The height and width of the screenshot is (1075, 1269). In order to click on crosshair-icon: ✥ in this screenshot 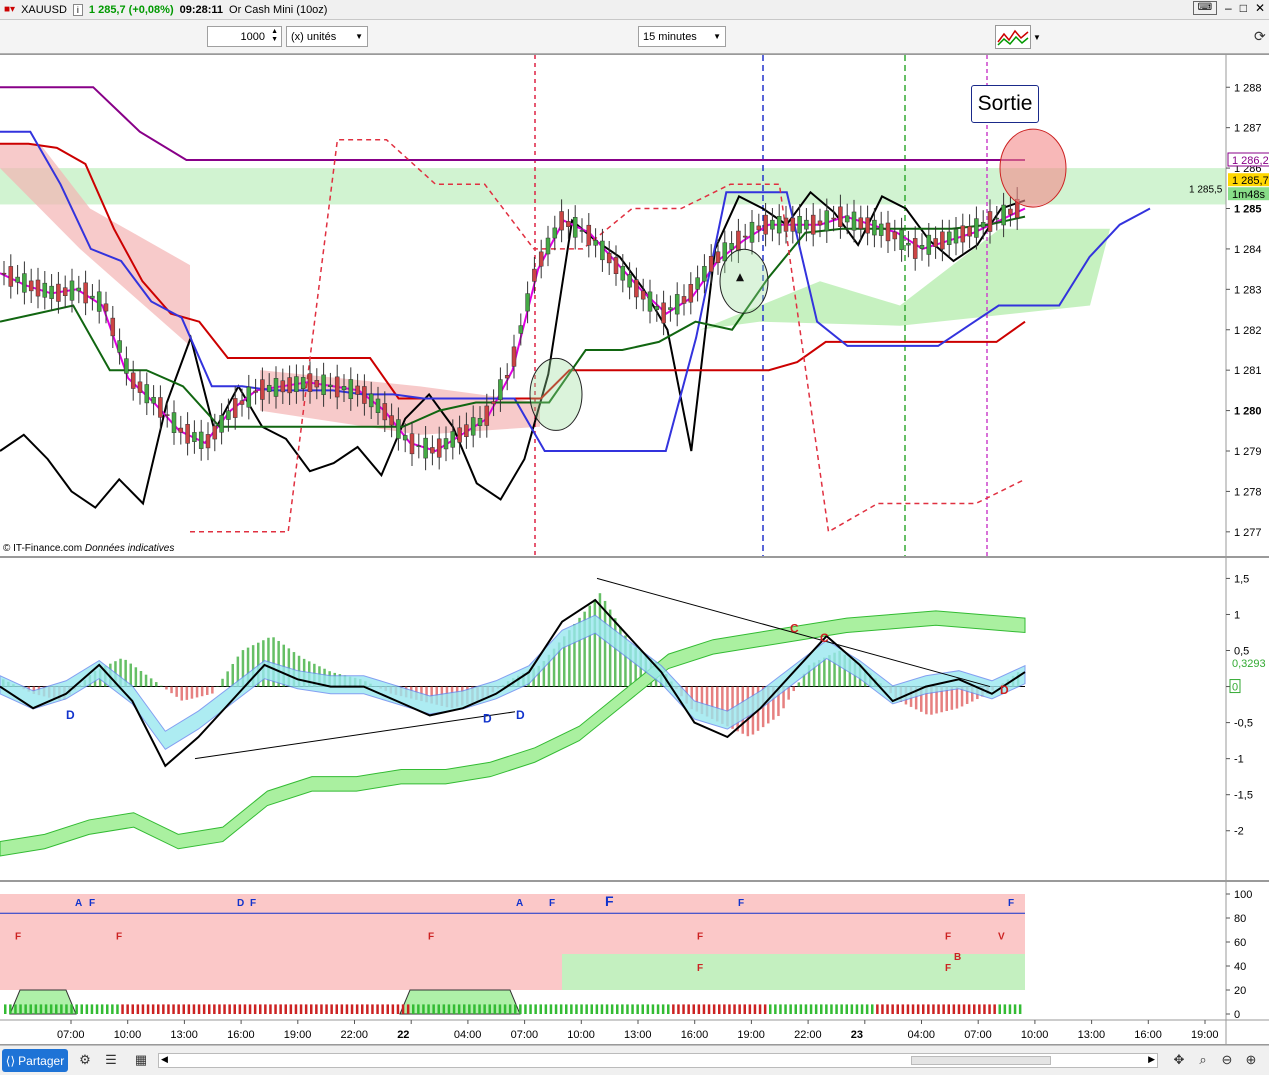, I will do `click(1179, 1060)`.